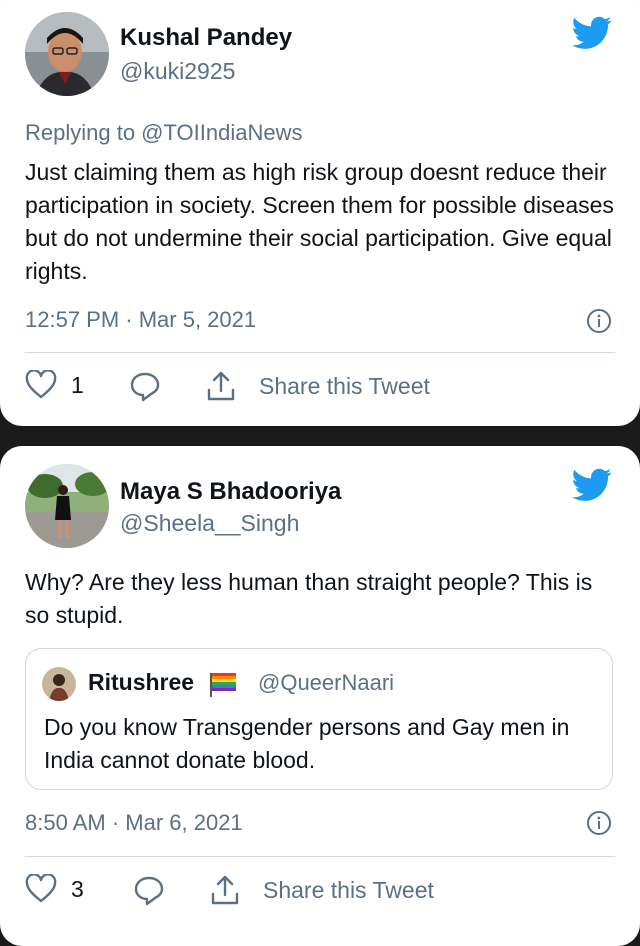 This screenshot has height=946, width=640. I want to click on author-handle: @Sheela__Singh, so click(209, 523).